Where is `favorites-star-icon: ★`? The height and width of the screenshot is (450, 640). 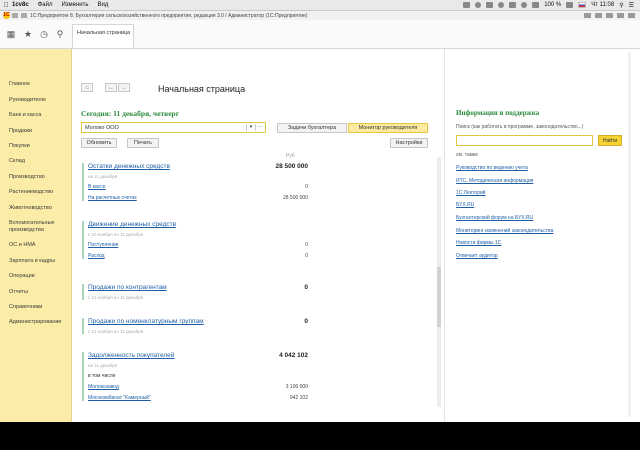 favorites-star-icon: ★ is located at coordinates (28, 34).